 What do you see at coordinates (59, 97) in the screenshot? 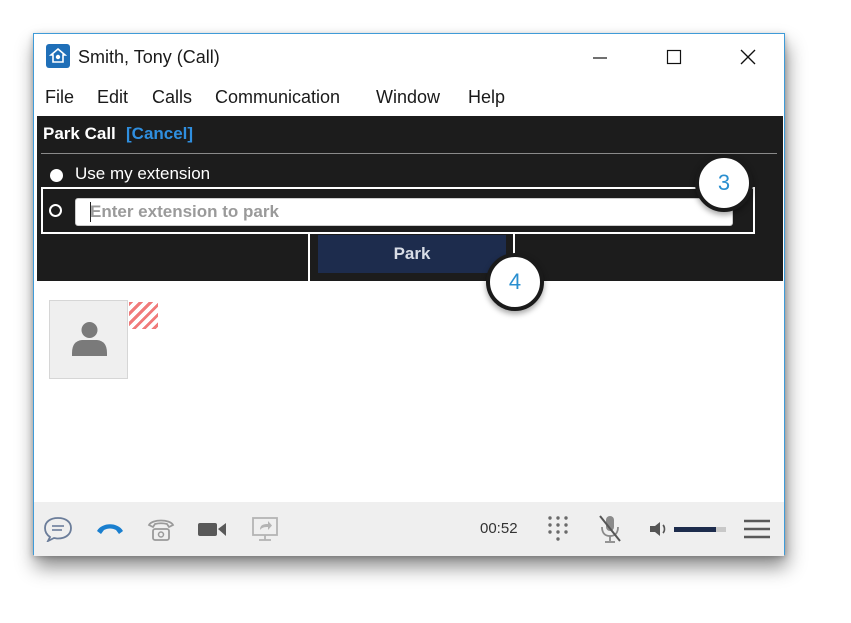
I see `menu-file: File` at bounding box center [59, 97].